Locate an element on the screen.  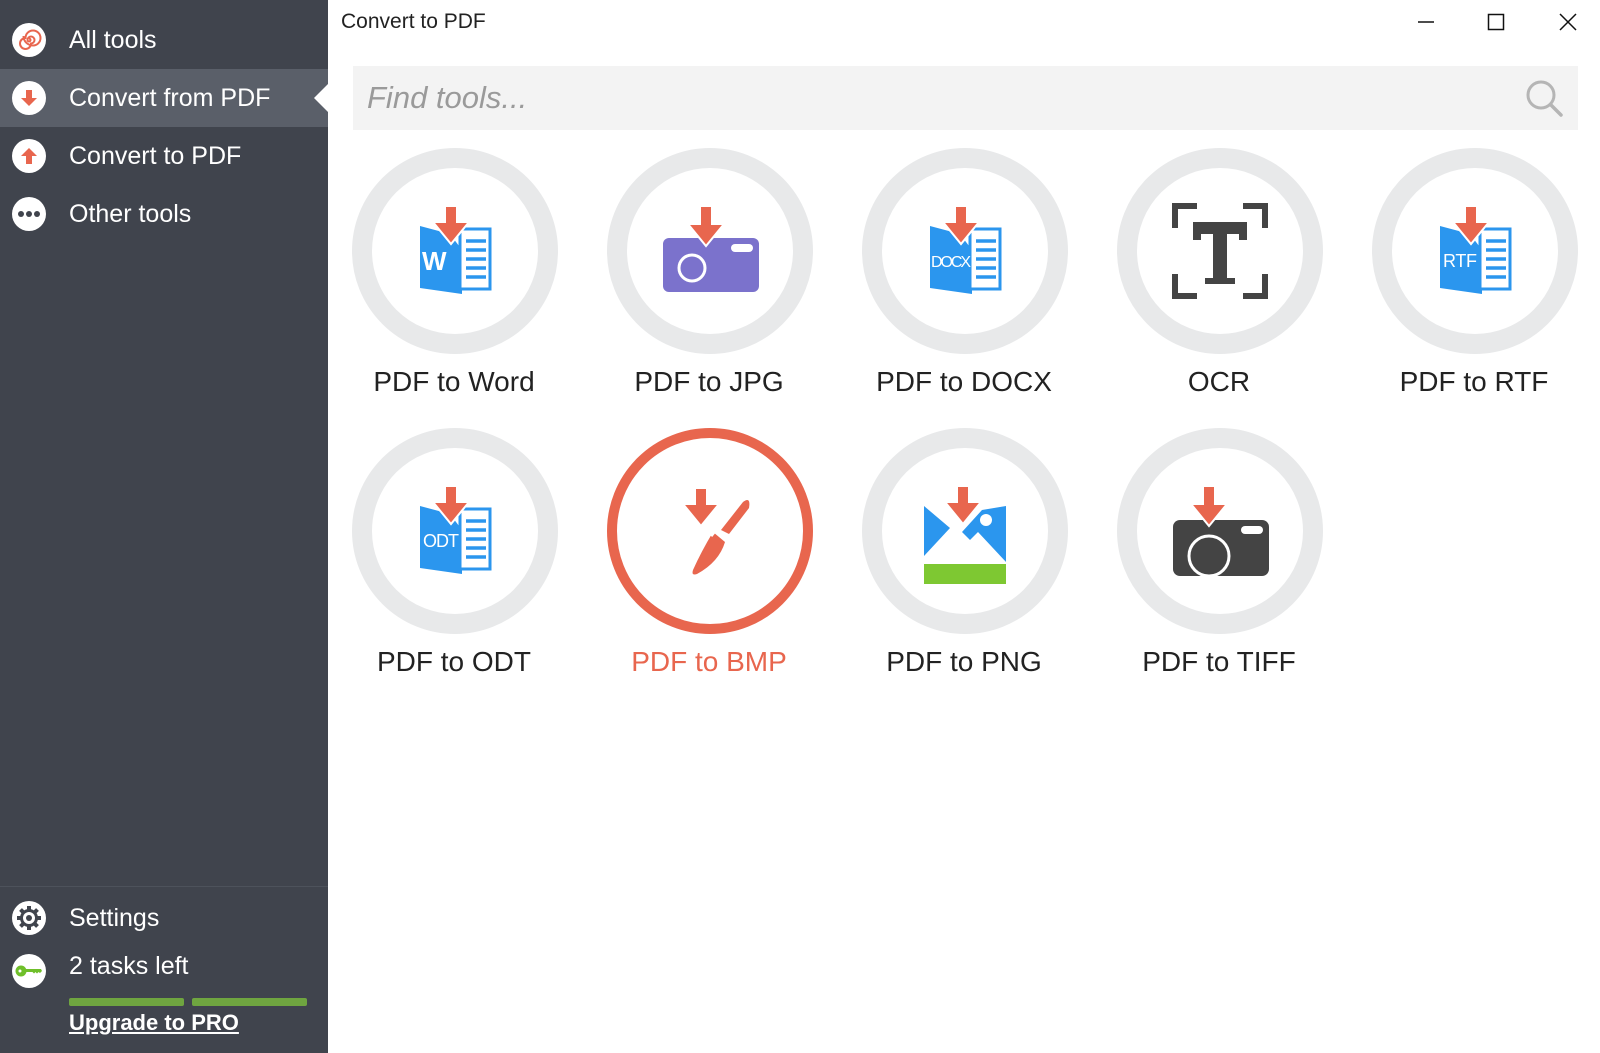
dots-icon is located at coordinates (29, 214).